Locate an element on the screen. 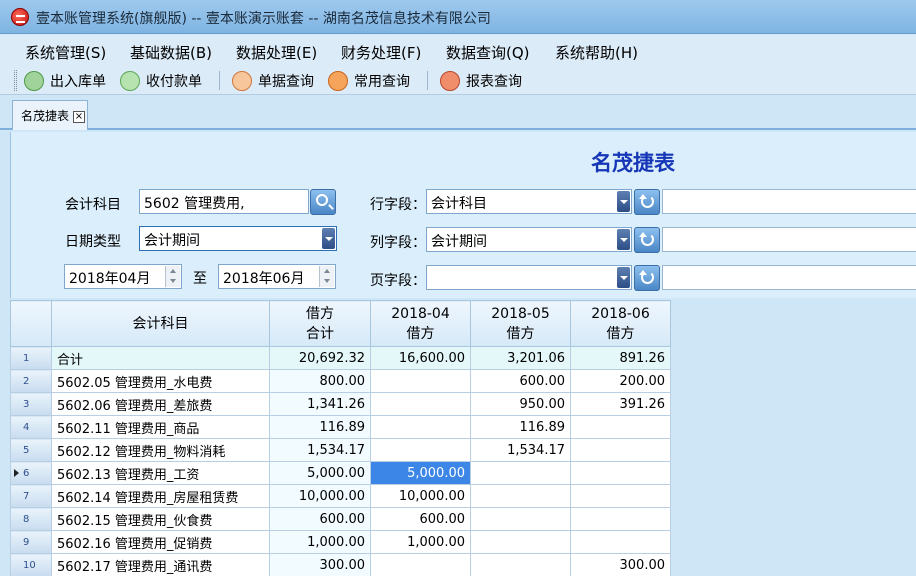 The height and width of the screenshot is (576, 916). date-type-select: 会计期间 is located at coordinates (238, 238).